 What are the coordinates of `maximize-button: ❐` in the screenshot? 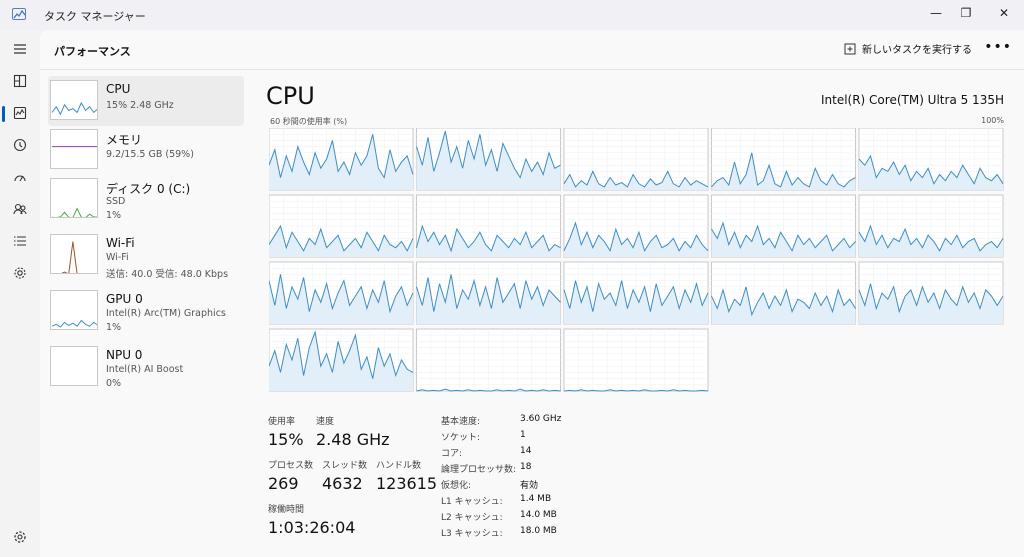 It's located at (966, 13).